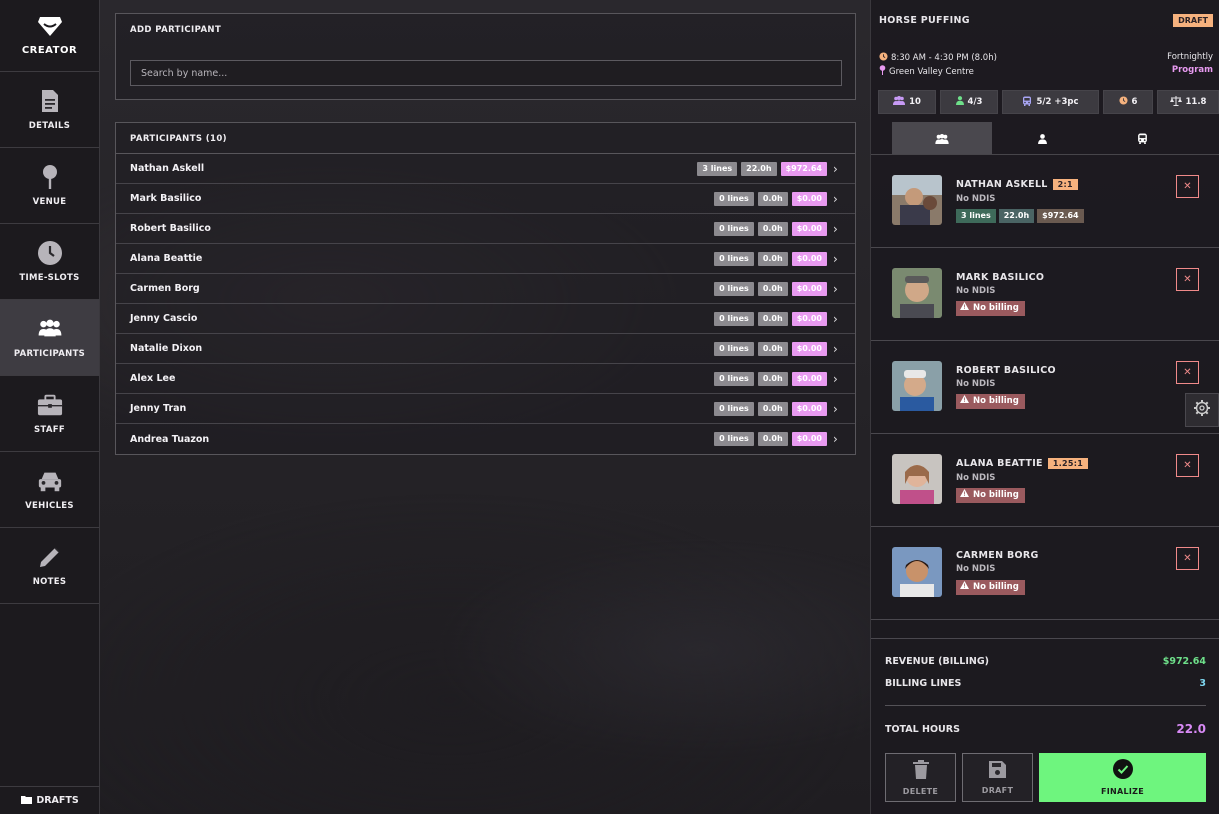 This screenshot has width=1219, height=814. Describe the element at coordinates (976, 199) in the screenshot. I see `ndis-status: No NDIS` at that location.